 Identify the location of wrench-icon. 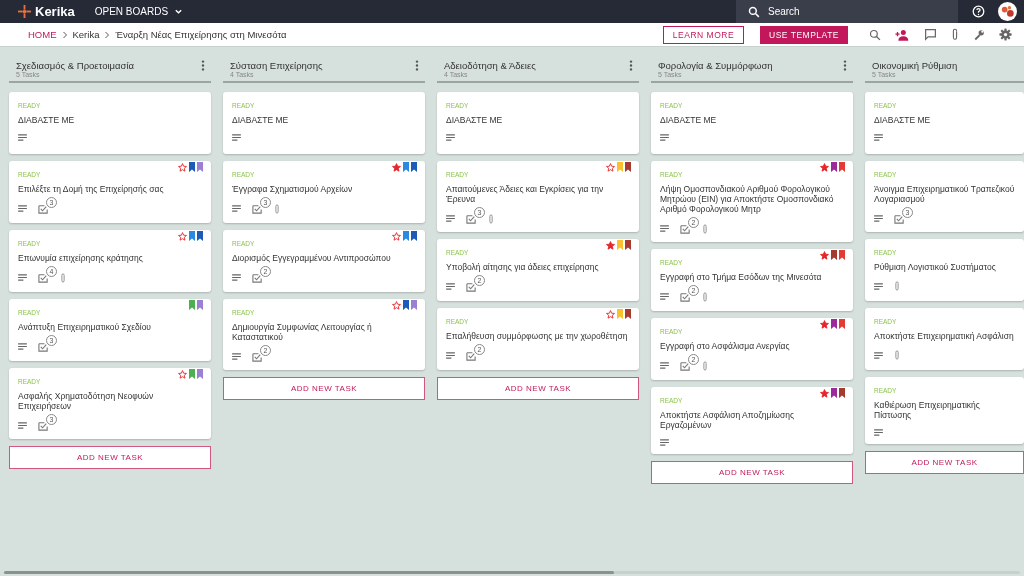
(979, 34).